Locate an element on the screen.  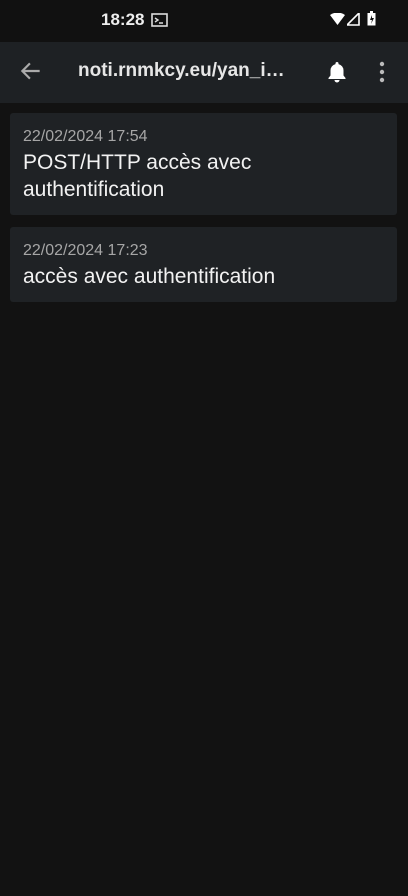
message-date: 22/02/2024 17:54 is located at coordinates (85, 136).